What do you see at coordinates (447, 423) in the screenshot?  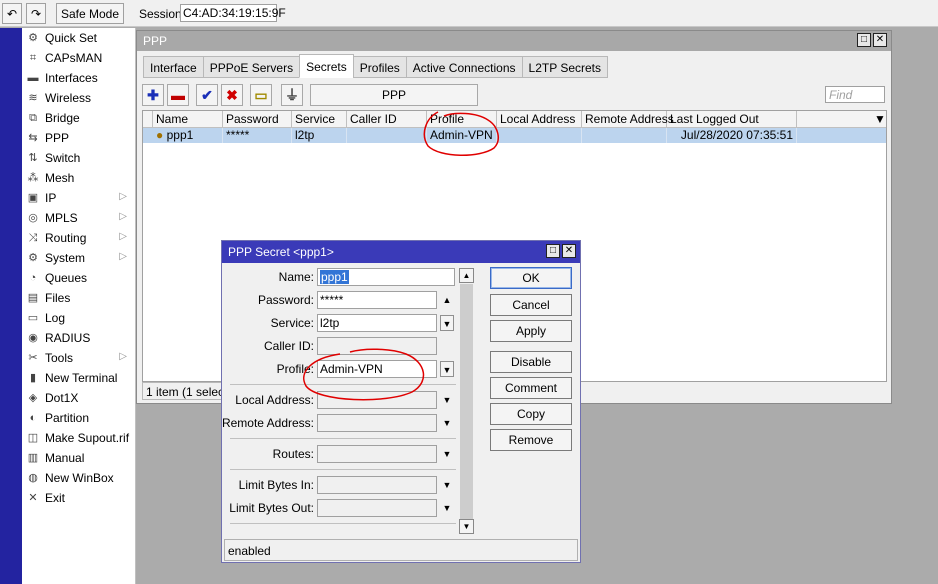 I see `remote-address-dropdown-icon: ▼` at bounding box center [447, 423].